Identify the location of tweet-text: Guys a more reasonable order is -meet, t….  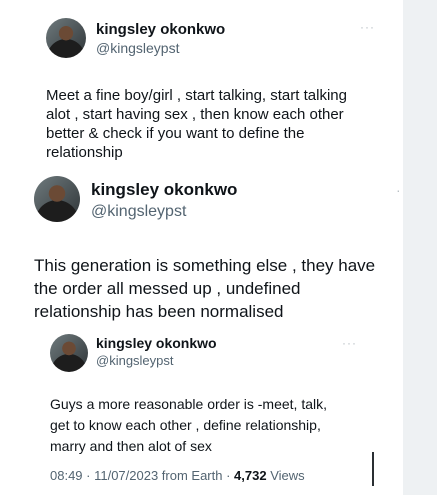
(189, 425).